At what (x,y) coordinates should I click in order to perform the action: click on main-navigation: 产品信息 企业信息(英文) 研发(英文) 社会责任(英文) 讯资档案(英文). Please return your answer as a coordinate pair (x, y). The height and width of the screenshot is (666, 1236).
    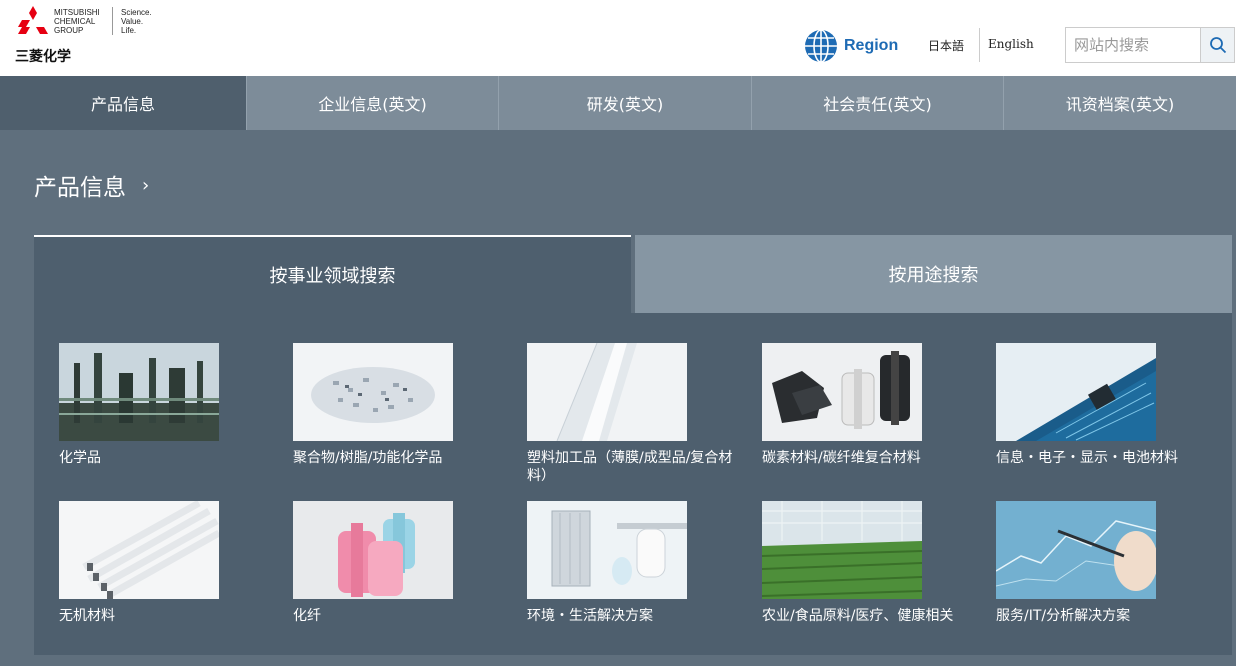
    Looking at the image, I should click on (618, 103).